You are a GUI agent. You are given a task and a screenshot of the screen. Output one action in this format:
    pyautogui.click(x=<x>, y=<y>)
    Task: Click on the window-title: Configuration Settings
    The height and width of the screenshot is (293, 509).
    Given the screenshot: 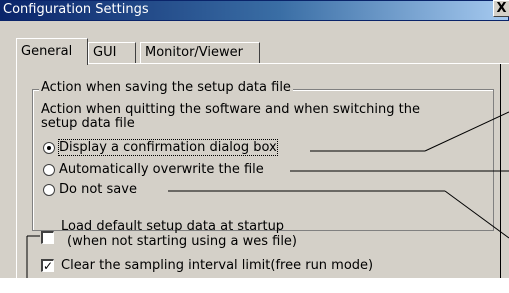 What is the action you would take?
    pyautogui.click(x=76, y=9)
    